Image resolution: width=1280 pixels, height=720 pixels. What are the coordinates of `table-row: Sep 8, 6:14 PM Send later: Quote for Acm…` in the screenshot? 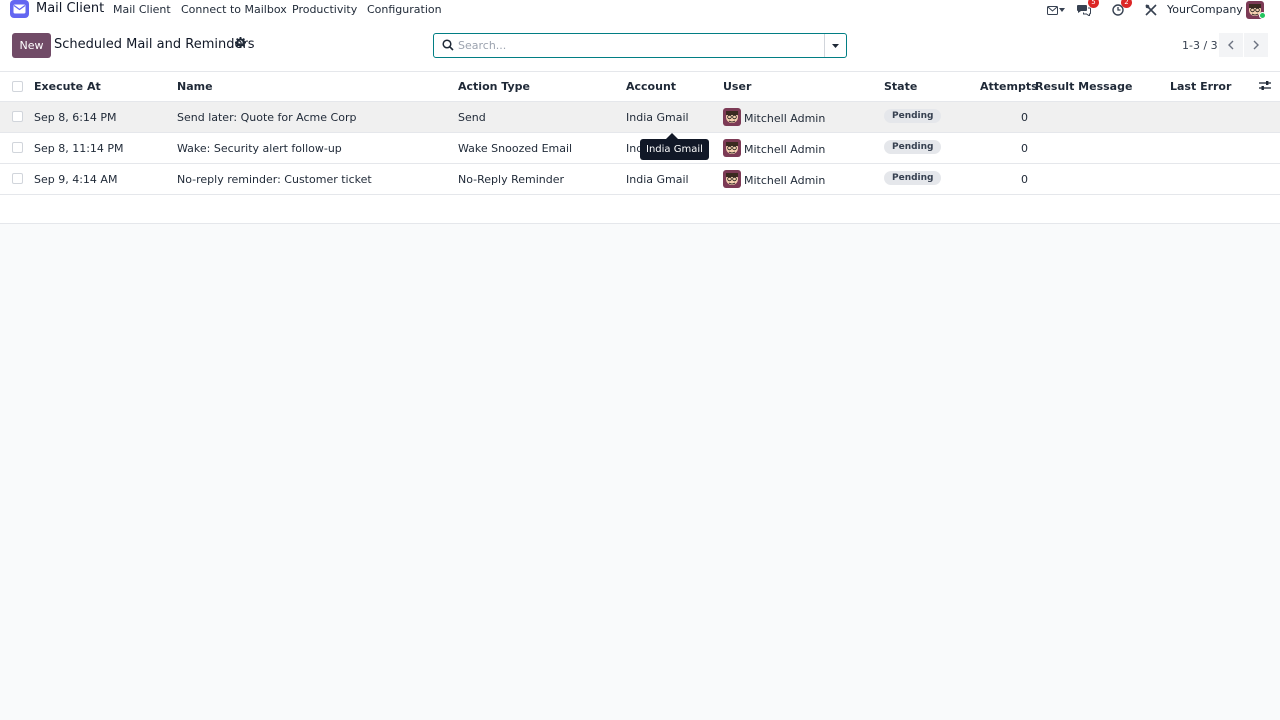 It's located at (640, 117).